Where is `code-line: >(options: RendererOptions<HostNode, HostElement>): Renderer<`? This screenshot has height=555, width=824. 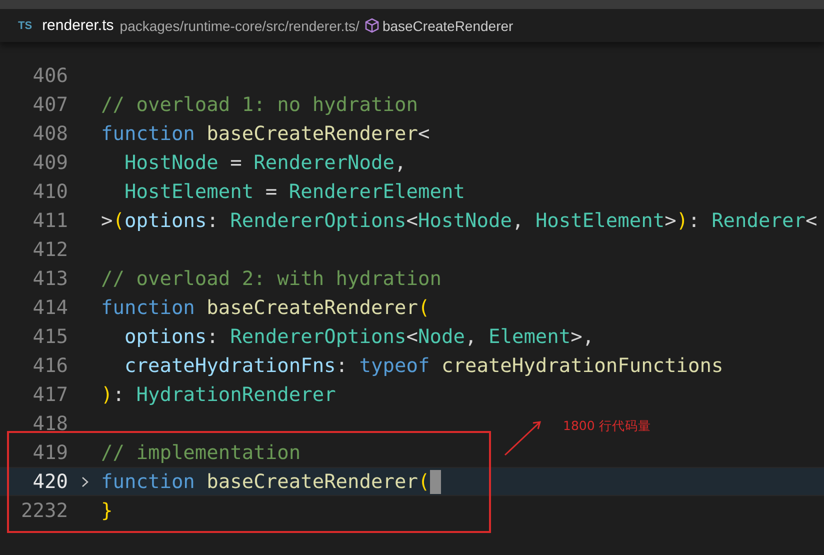
code-line: >(options: RendererOptions<HostNode, HostElement>): Renderer< is located at coordinates (459, 220).